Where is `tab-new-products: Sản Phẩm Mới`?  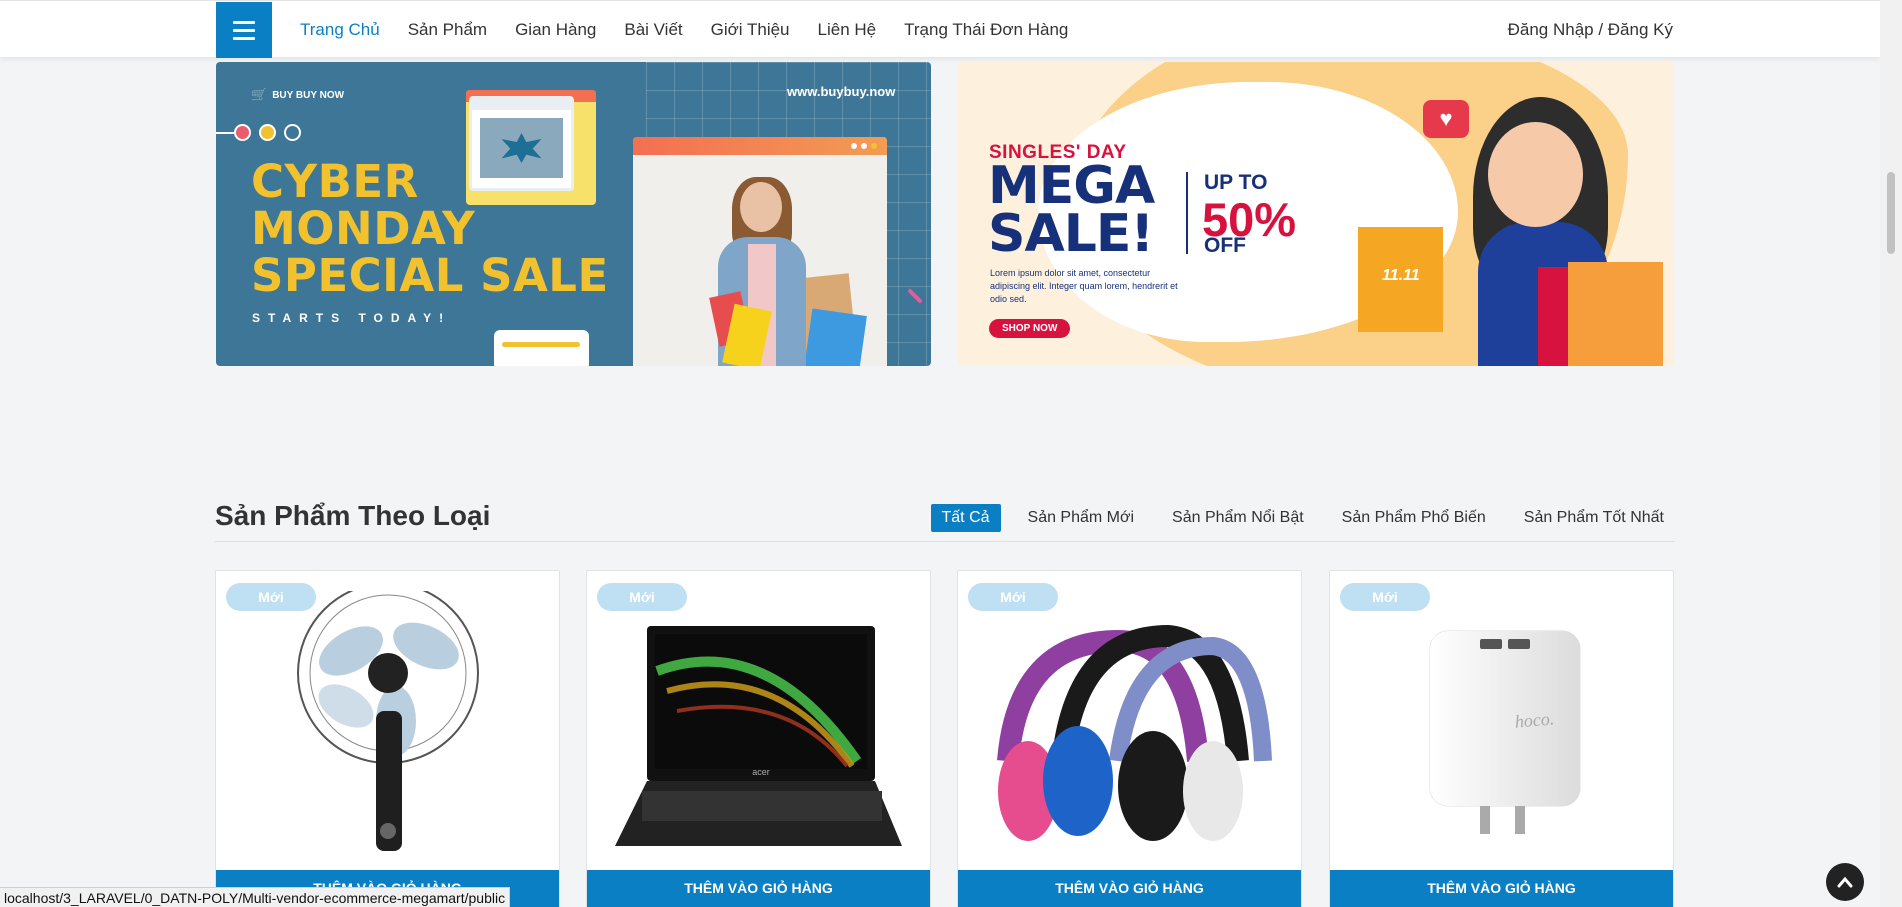 tab-new-products: Sản Phẩm Mới is located at coordinates (1081, 518).